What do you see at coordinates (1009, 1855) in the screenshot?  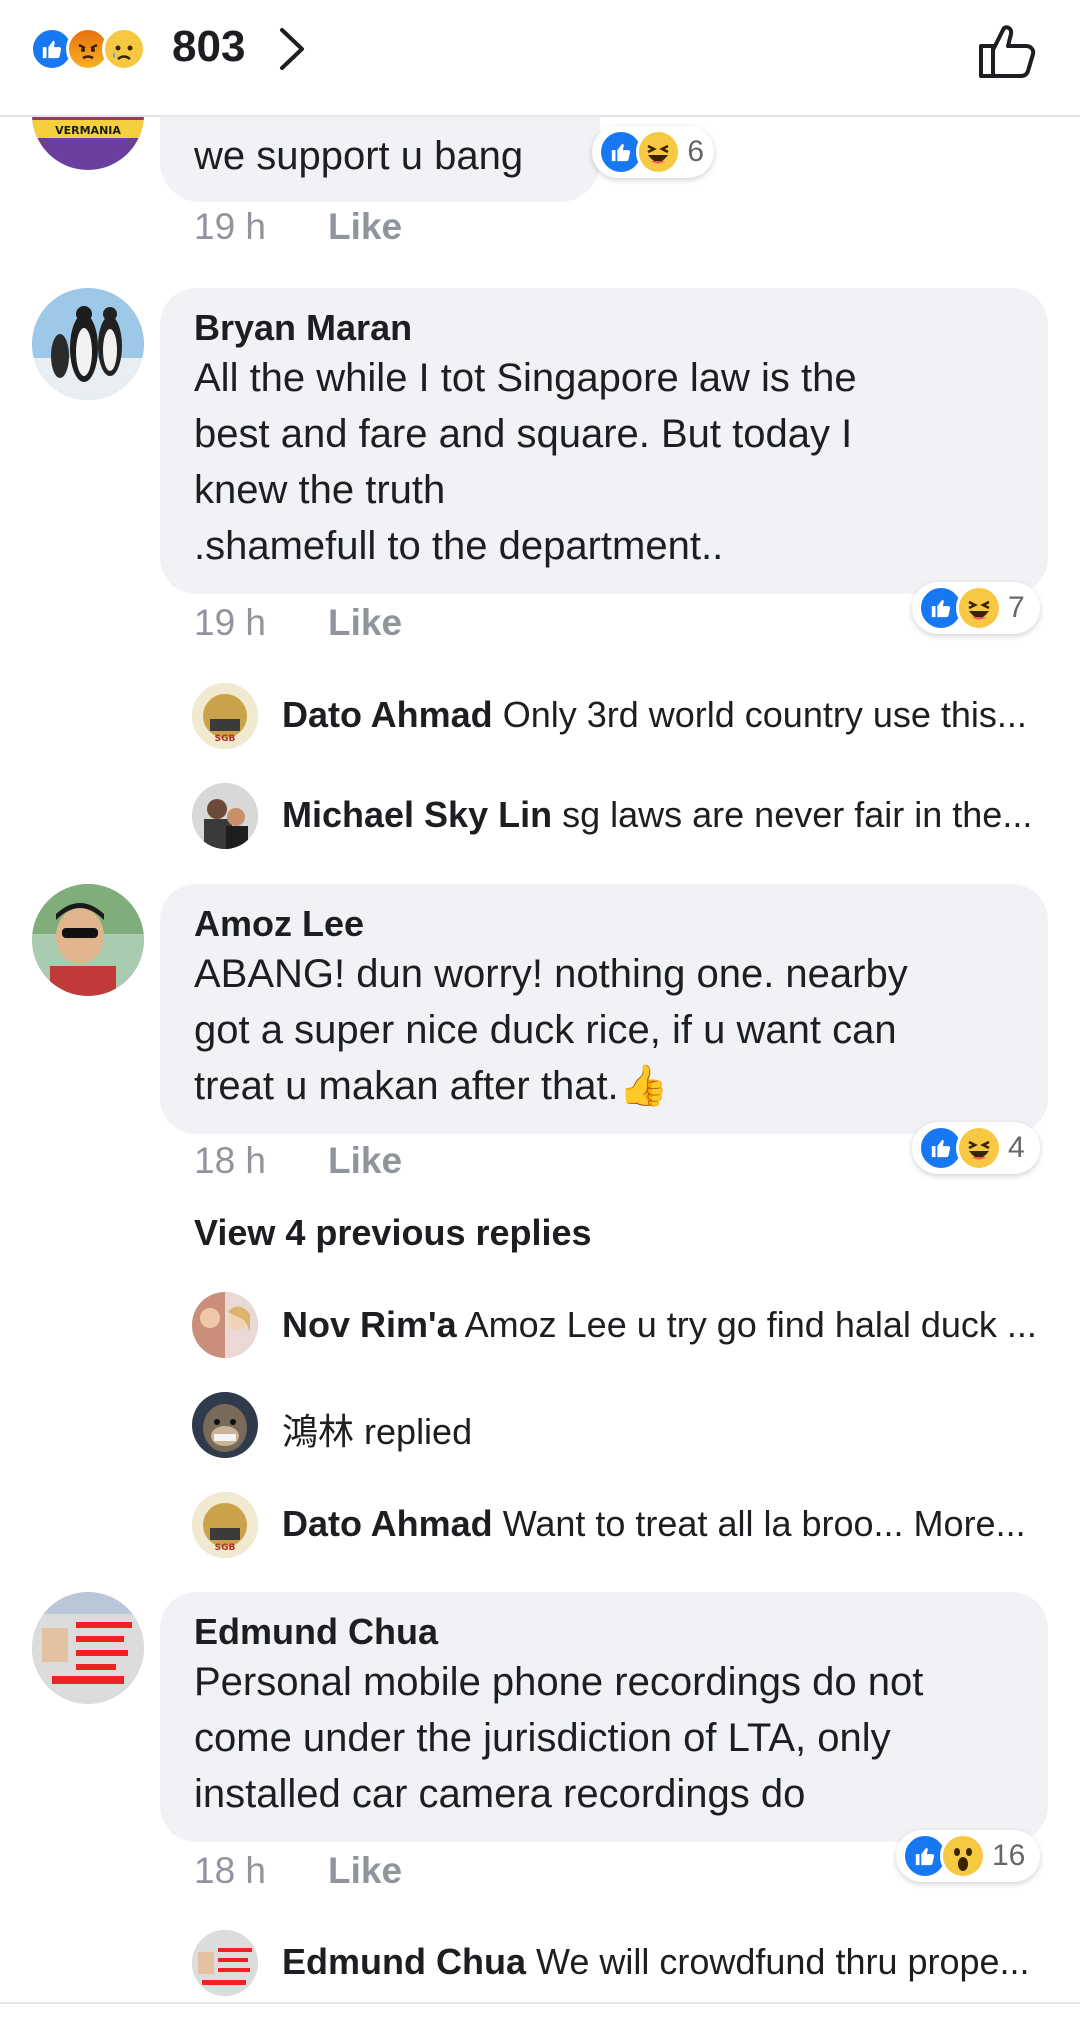 I see `reaction-count: 16` at bounding box center [1009, 1855].